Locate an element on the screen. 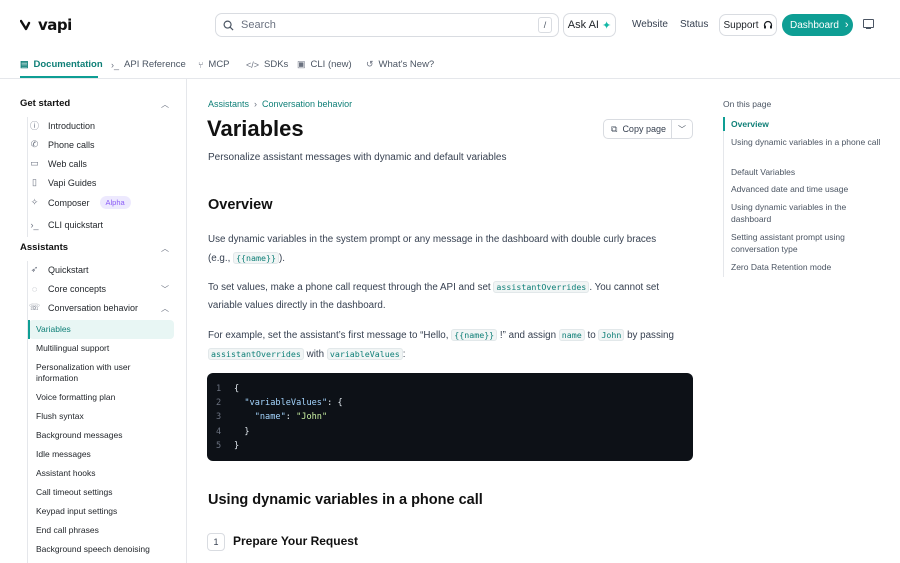  toc-item-date-time: Advanced date and time usage is located at coordinates (806, 189).